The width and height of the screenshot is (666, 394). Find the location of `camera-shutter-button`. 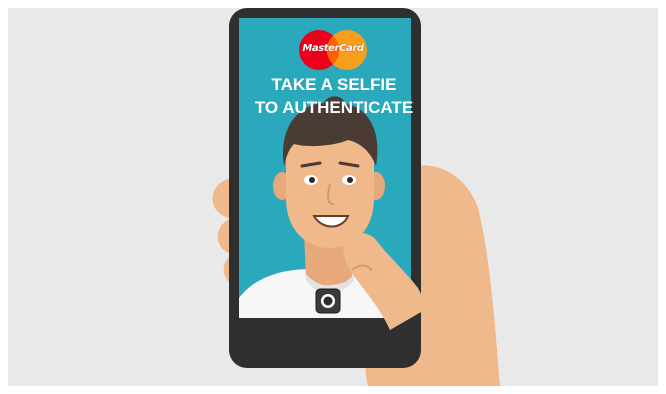

camera-shutter-button is located at coordinates (328, 301).